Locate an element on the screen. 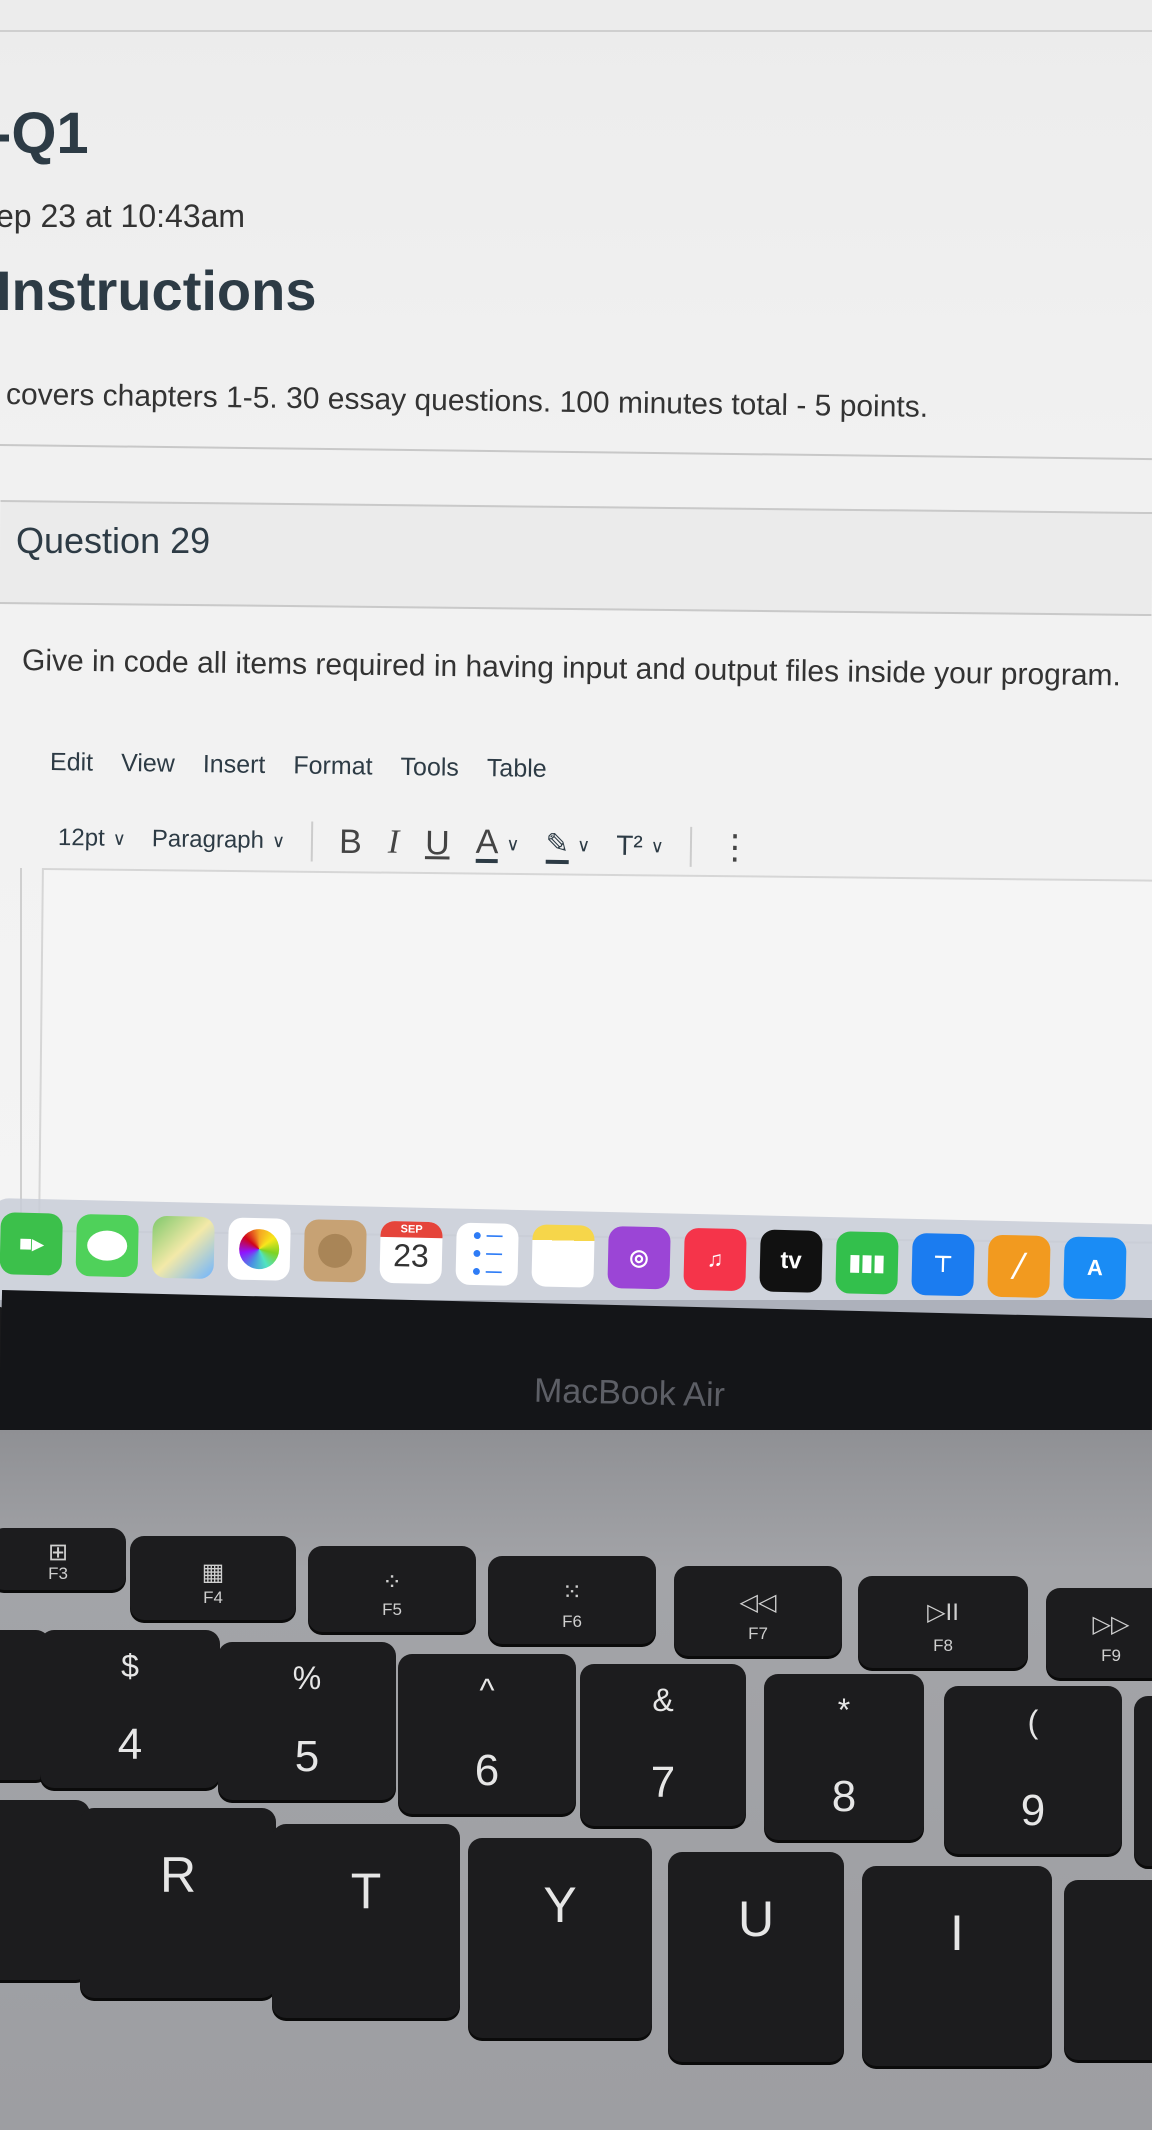  highlight-button: ✎ ∨ is located at coordinates (567, 845).